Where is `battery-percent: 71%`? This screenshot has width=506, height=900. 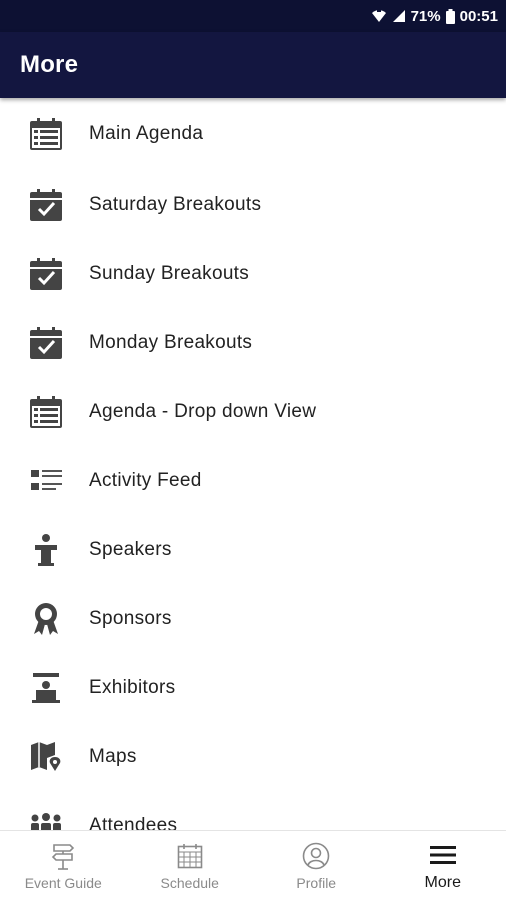 battery-percent: 71% is located at coordinates (425, 16).